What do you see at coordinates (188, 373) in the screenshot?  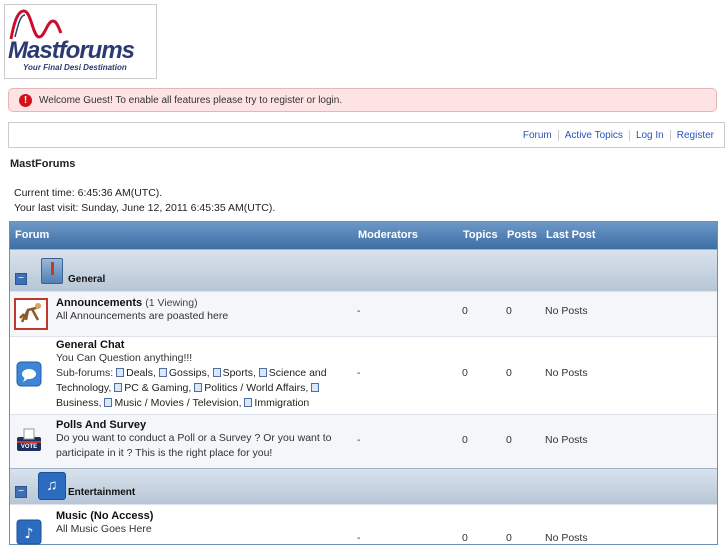 I see `subforum-gossips: Gossips` at bounding box center [188, 373].